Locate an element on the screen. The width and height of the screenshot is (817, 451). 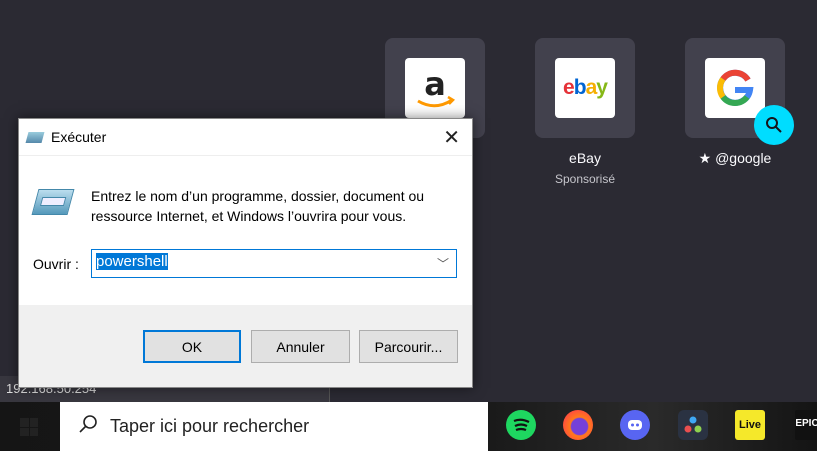
tile-ebay-sponsored: Sponsorisé is located at coordinates (585, 179).